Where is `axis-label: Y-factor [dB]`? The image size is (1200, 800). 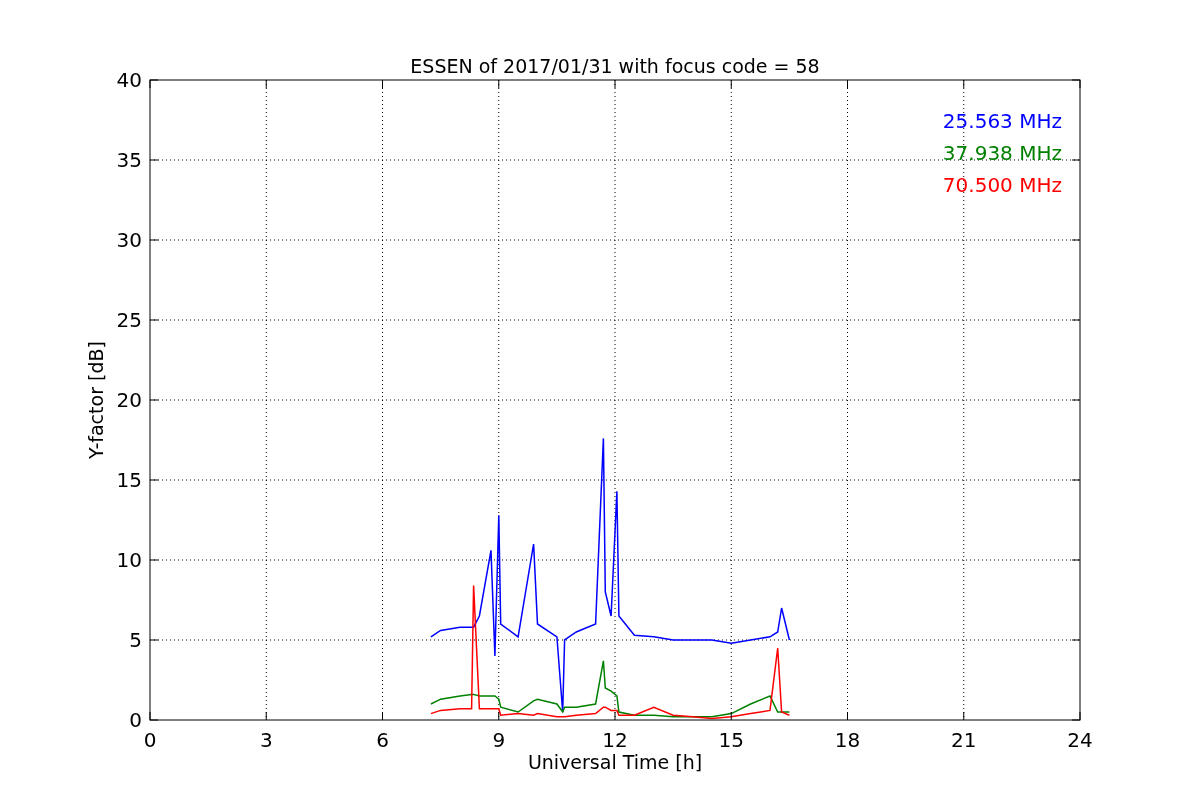 axis-label: Y-factor [dB] is located at coordinates (96, 400).